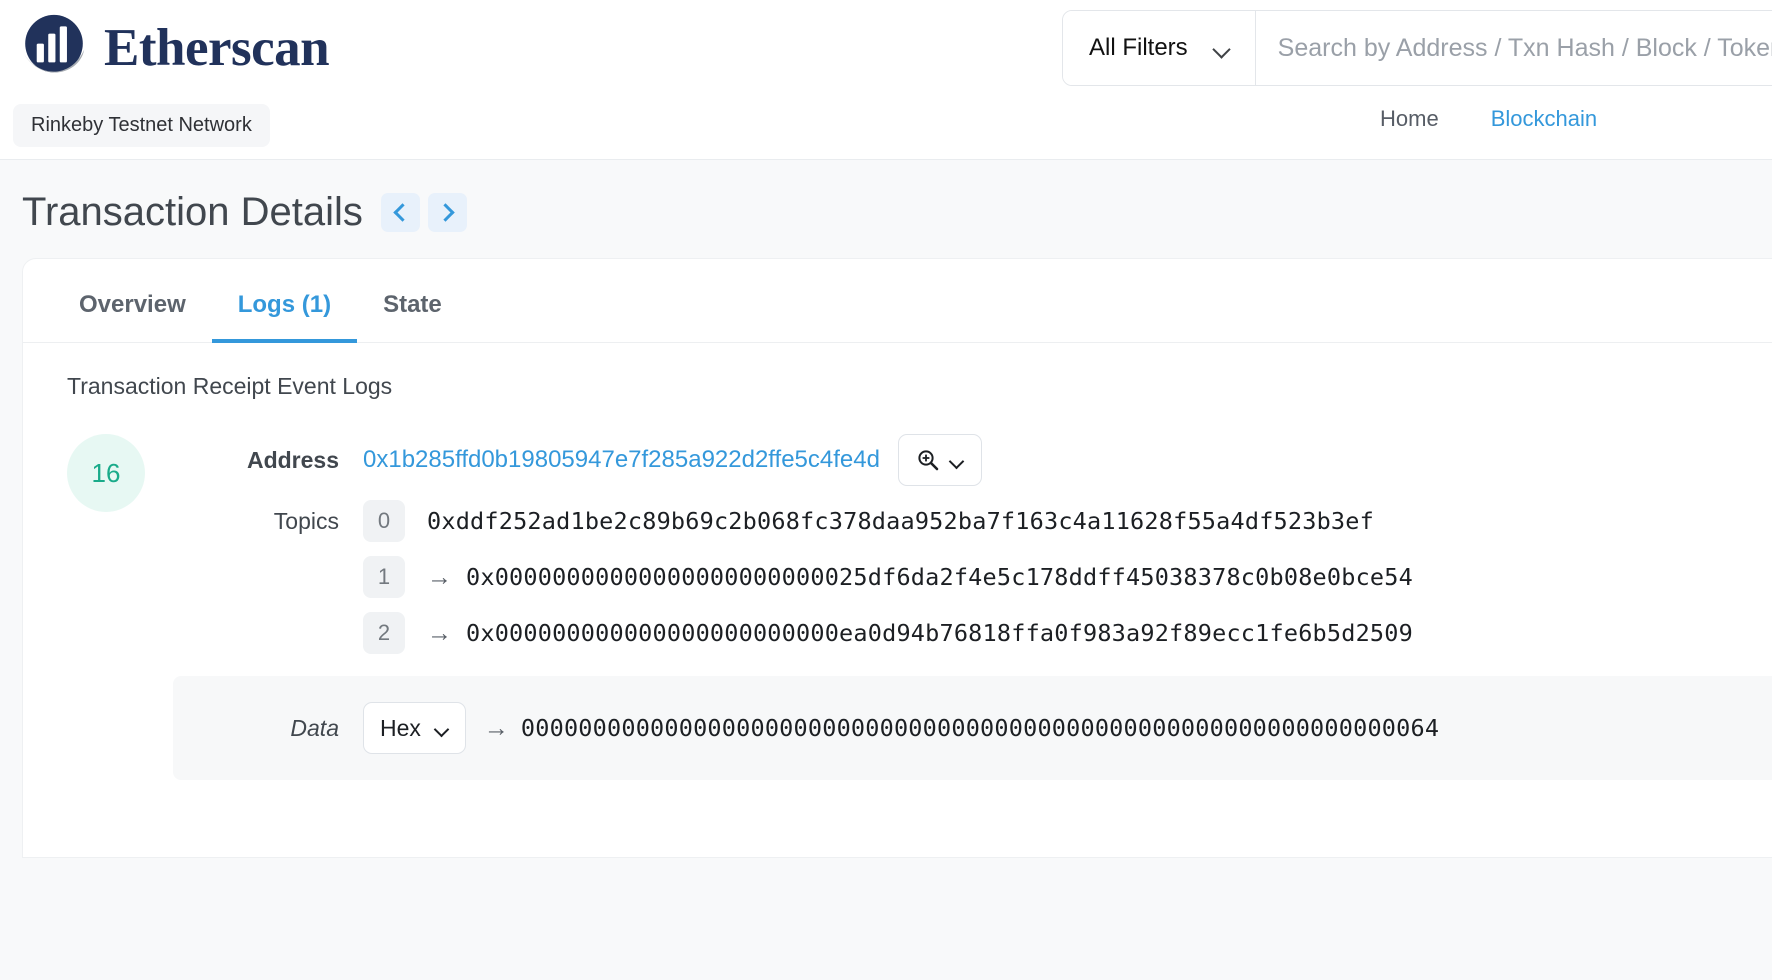 The width and height of the screenshot is (1772, 980). Describe the element at coordinates (939, 460) in the screenshot. I see `address-lookup-dropdown` at that location.